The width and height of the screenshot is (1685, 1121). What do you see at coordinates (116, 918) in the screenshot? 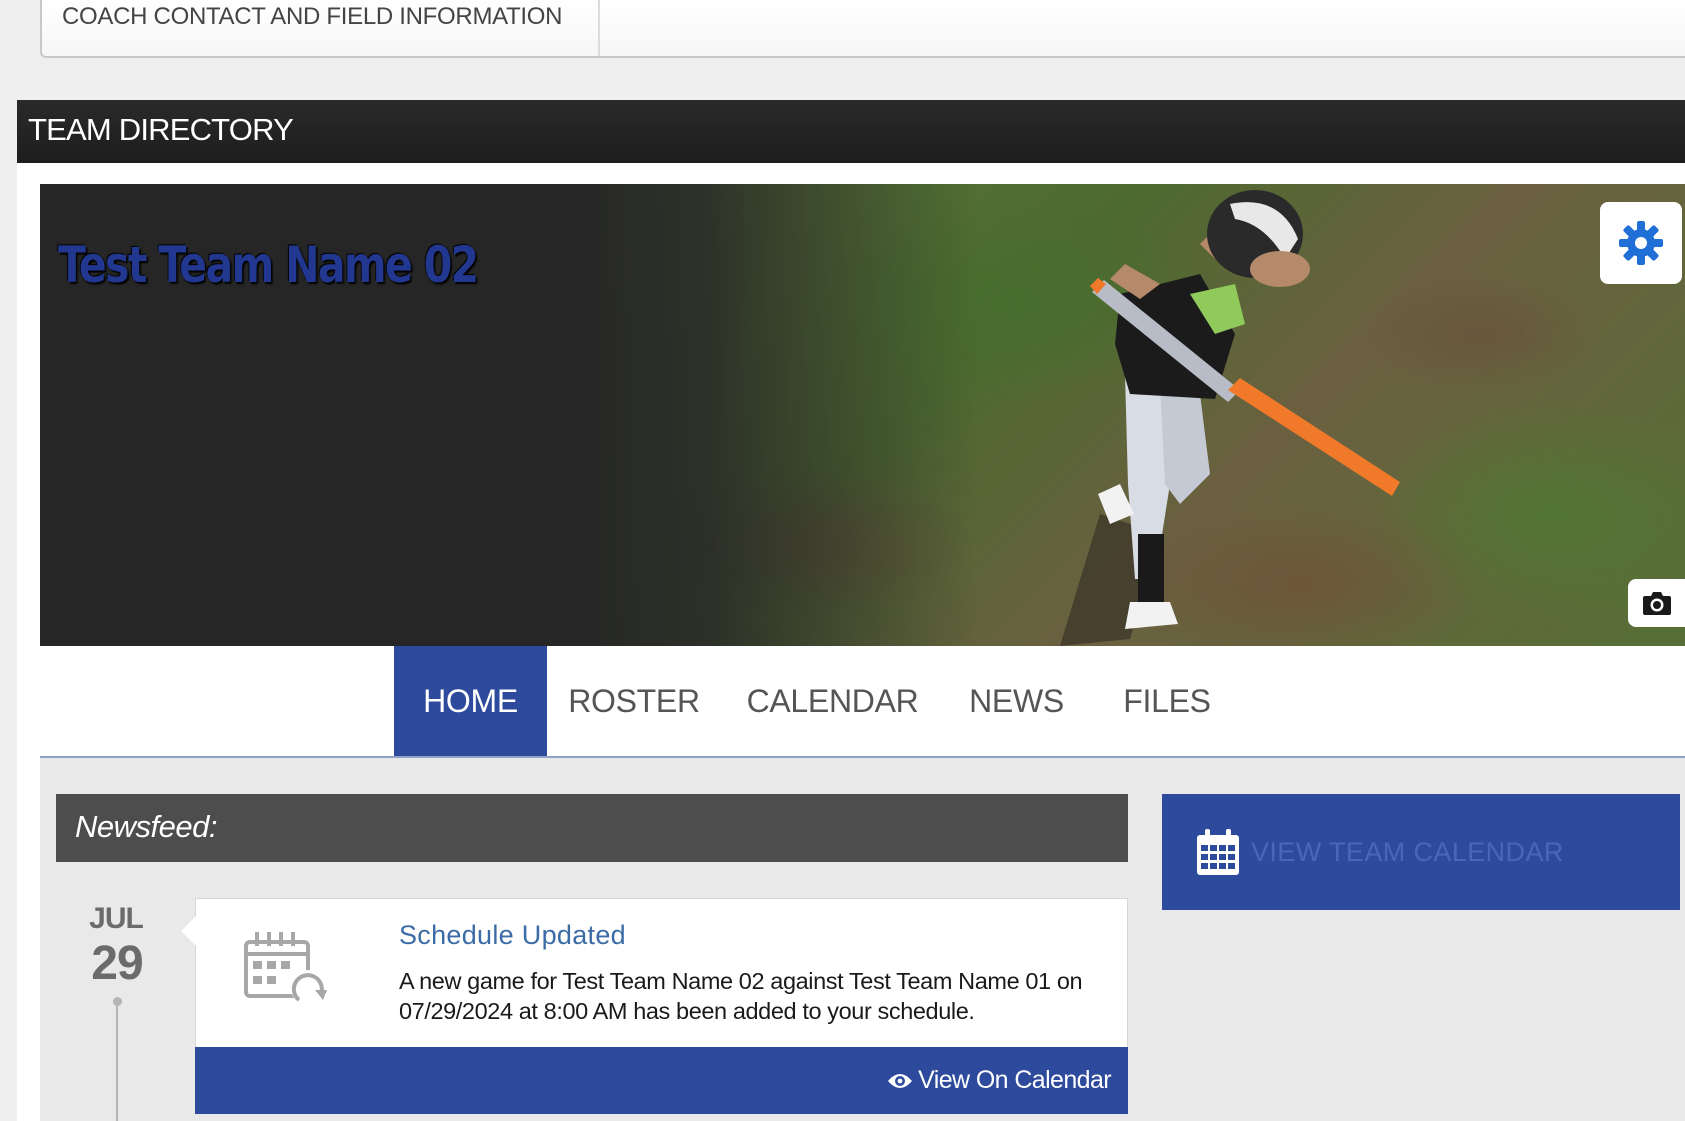
I see `news-entry-month: JUL` at bounding box center [116, 918].